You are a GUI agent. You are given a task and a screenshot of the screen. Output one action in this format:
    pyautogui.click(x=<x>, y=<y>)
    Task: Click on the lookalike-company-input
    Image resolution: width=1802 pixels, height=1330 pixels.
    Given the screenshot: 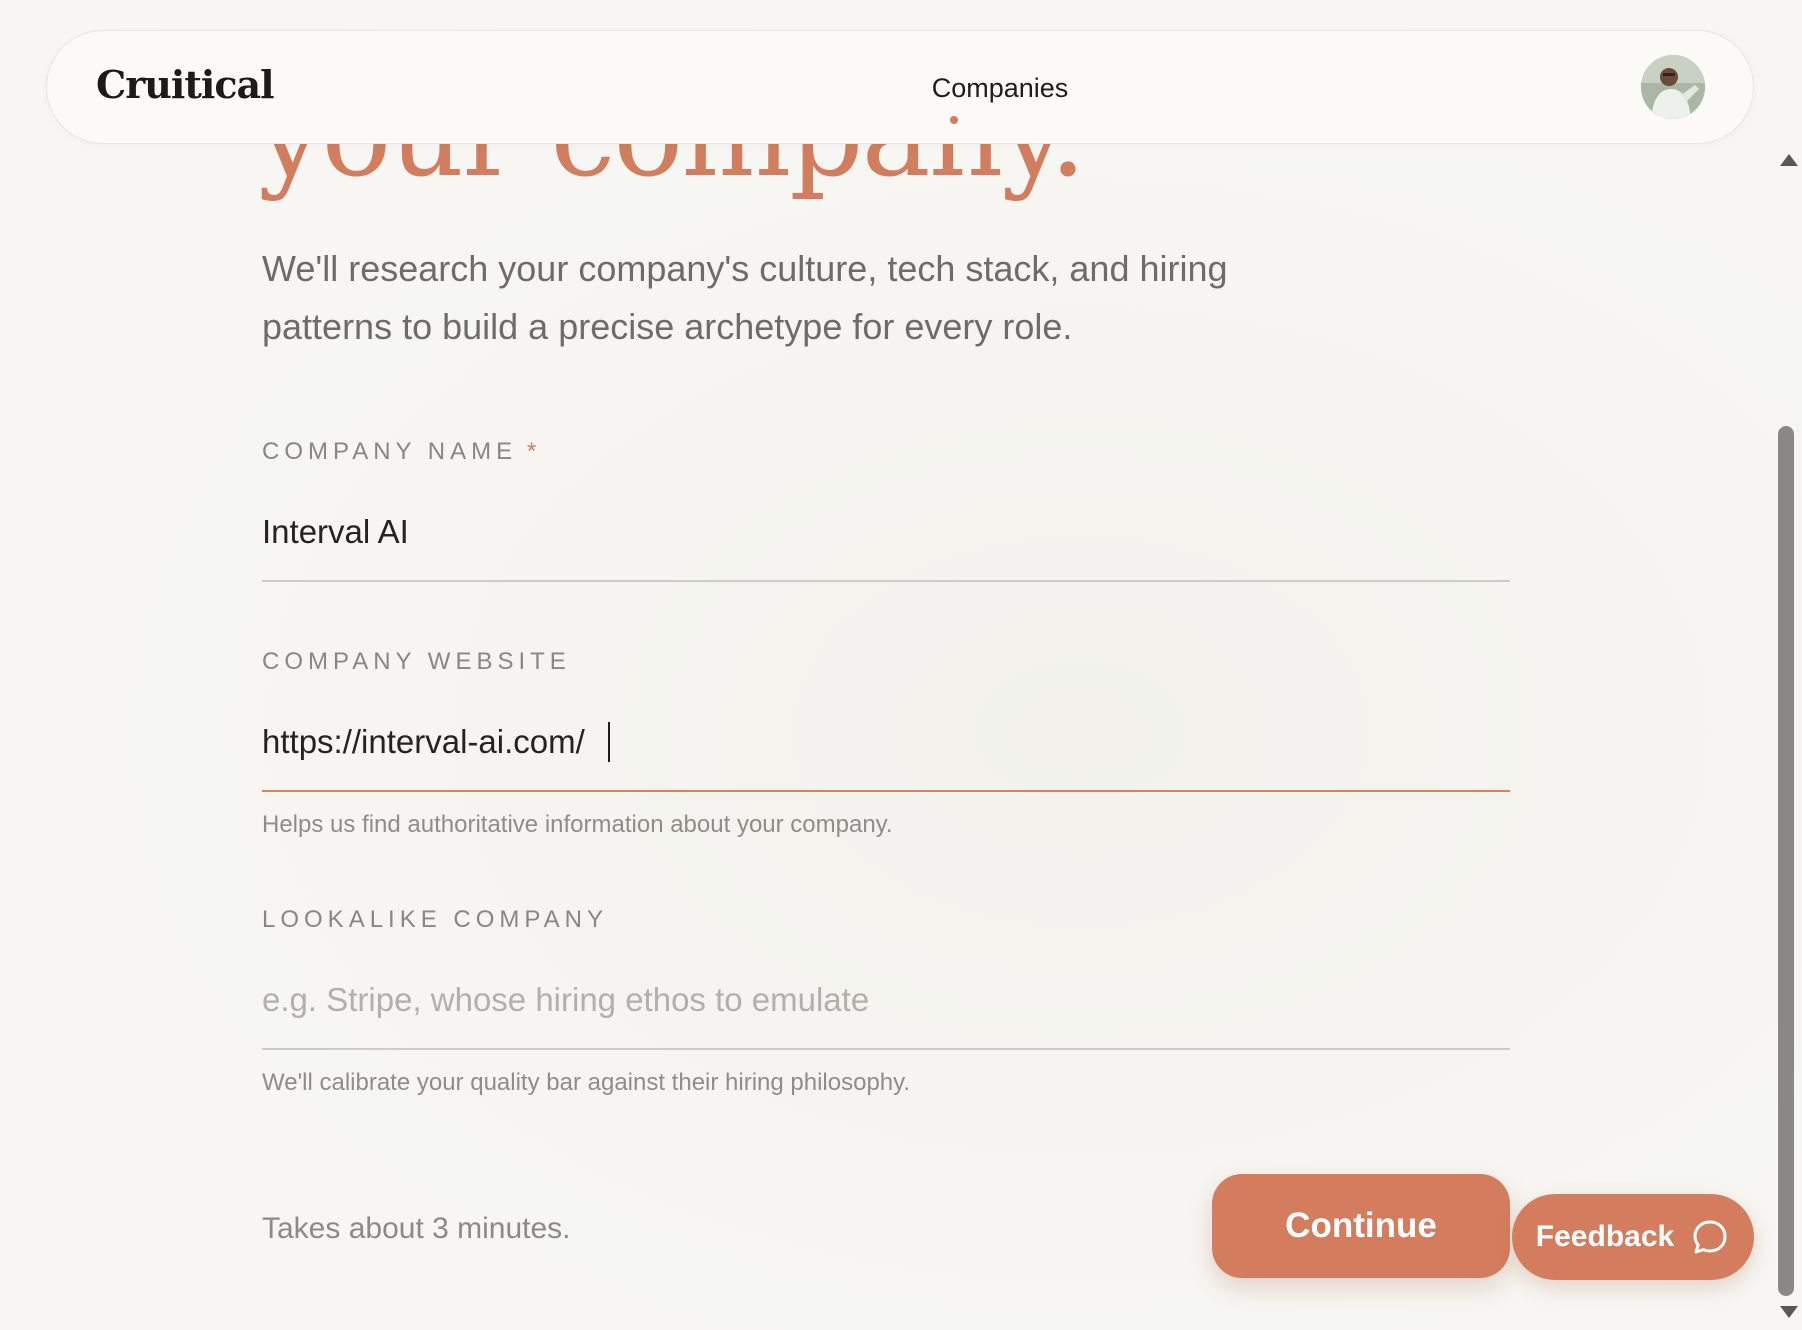 What is the action you would take?
    pyautogui.click(x=886, y=1000)
    